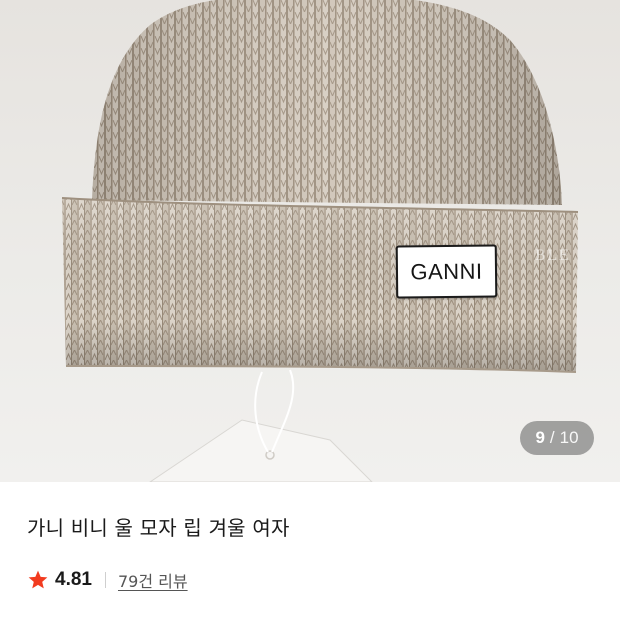 The height and width of the screenshot is (620, 620). I want to click on image-counter: 9 / 10, so click(557, 438).